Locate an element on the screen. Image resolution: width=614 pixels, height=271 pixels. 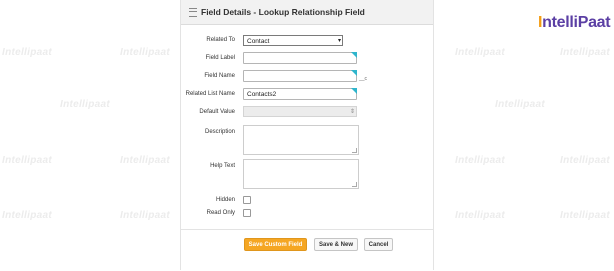
default-value-select: ⇕ is located at coordinates (300, 111).